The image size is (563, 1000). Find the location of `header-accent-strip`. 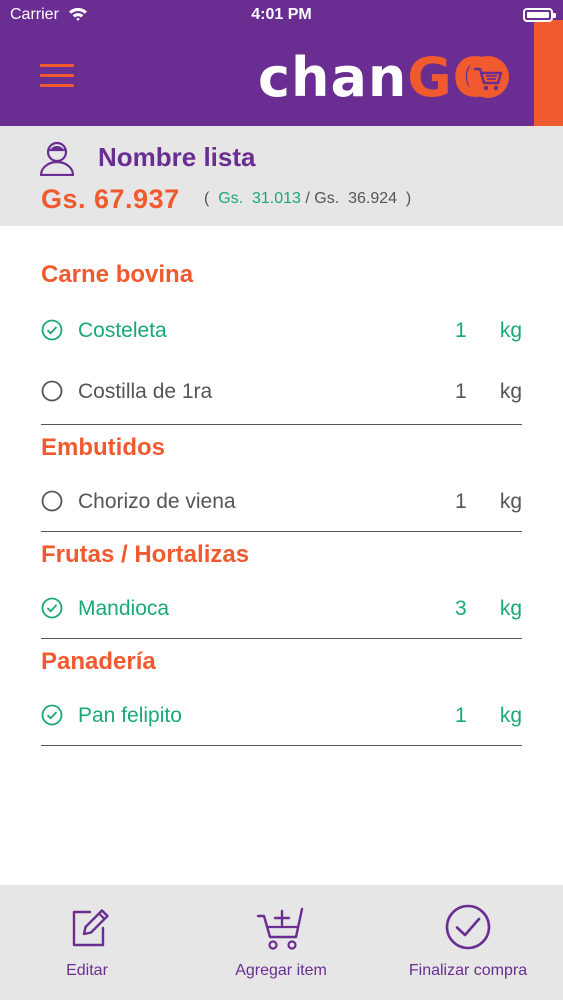

header-accent-strip is located at coordinates (548, 73).